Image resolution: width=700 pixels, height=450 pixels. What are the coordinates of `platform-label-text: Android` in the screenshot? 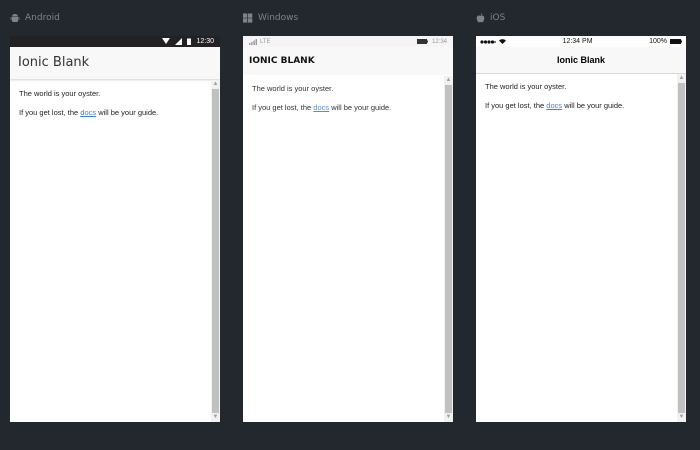 It's located at (42, 18).